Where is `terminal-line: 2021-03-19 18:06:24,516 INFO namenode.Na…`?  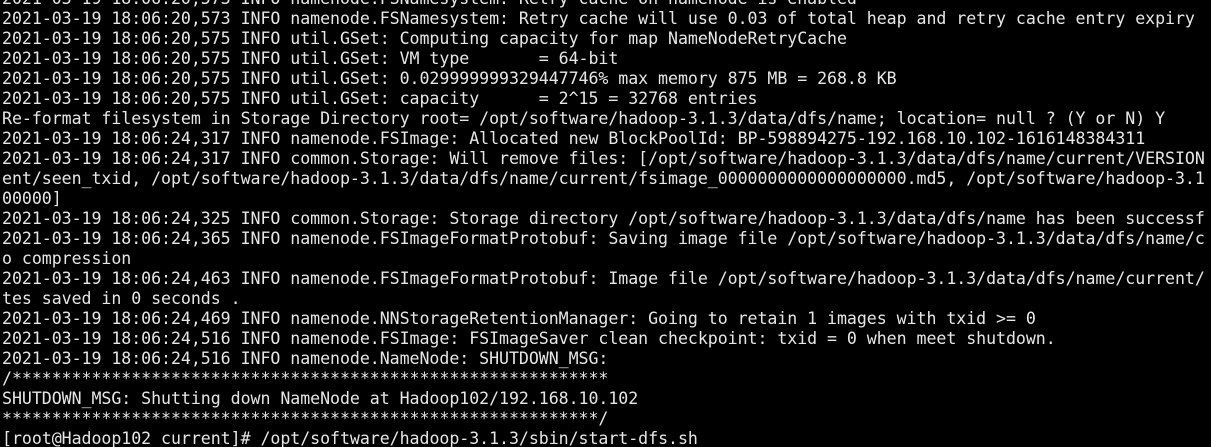
terminal-line: 2021-03-19 18:06:24,516 INFO namenode.Na… is located at coordinates (305, 358).